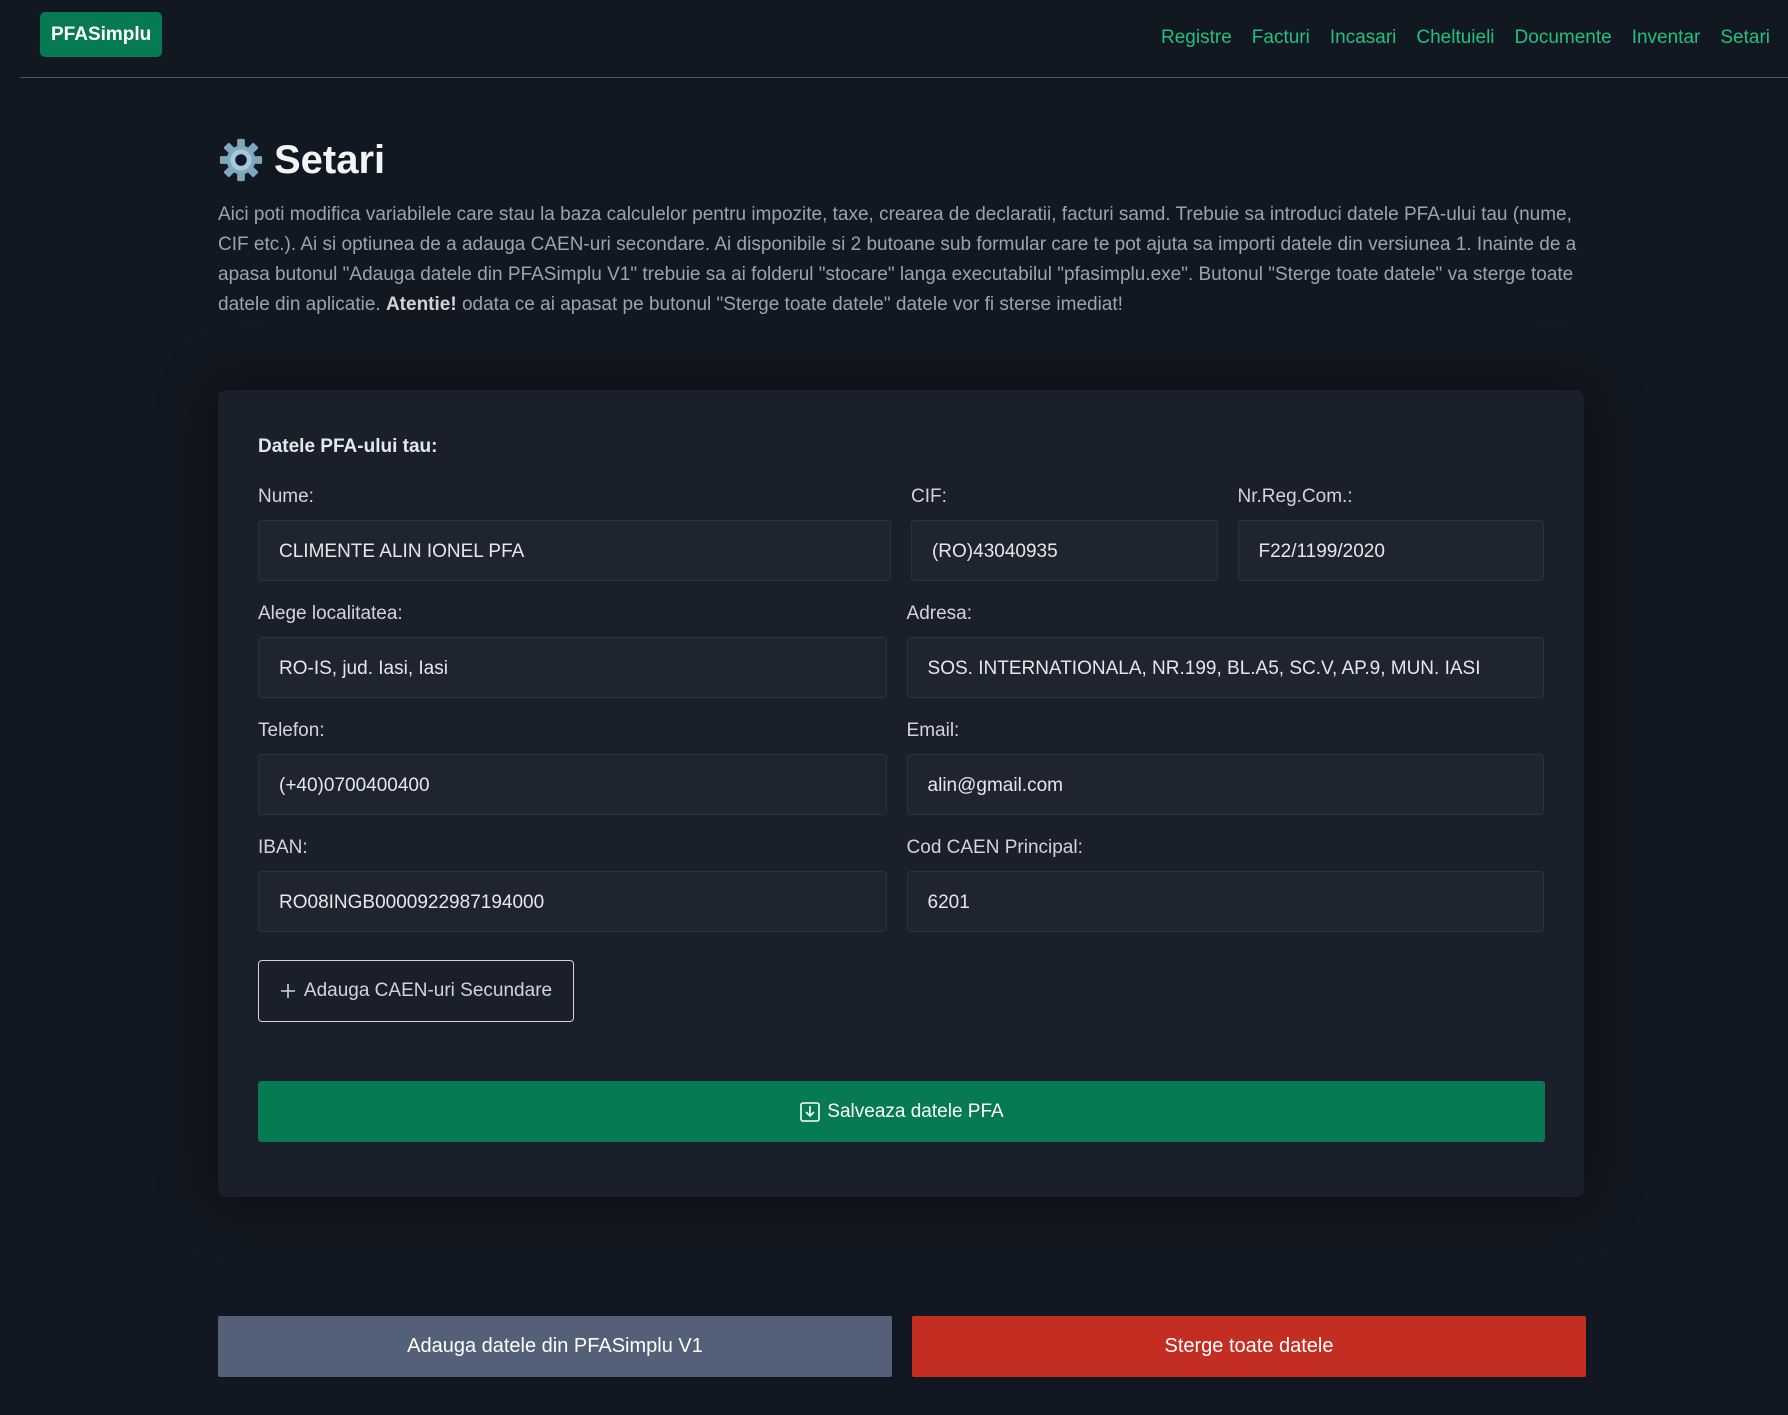  I want to click on telefon-label: Telefon:, so click(291, 730).